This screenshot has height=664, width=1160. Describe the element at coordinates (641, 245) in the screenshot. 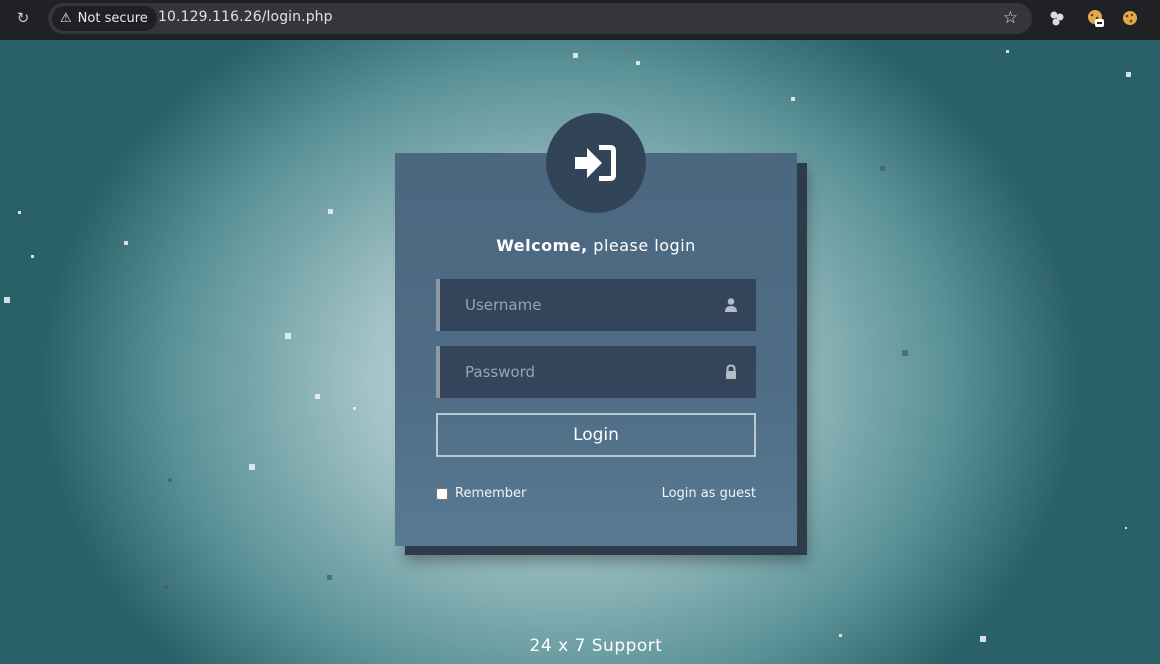

I see `welcome-rest: please login` at that location.